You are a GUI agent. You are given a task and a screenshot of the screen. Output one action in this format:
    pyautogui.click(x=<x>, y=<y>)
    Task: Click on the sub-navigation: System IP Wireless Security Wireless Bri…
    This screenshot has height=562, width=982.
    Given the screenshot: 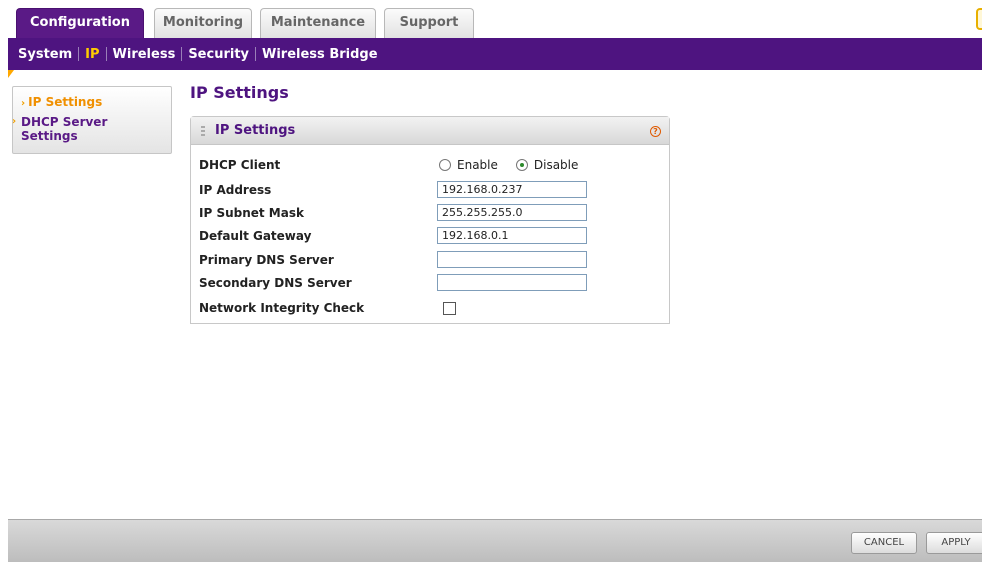 What is the action you would take?
    pyautogui.click(x=495, y=54)
    